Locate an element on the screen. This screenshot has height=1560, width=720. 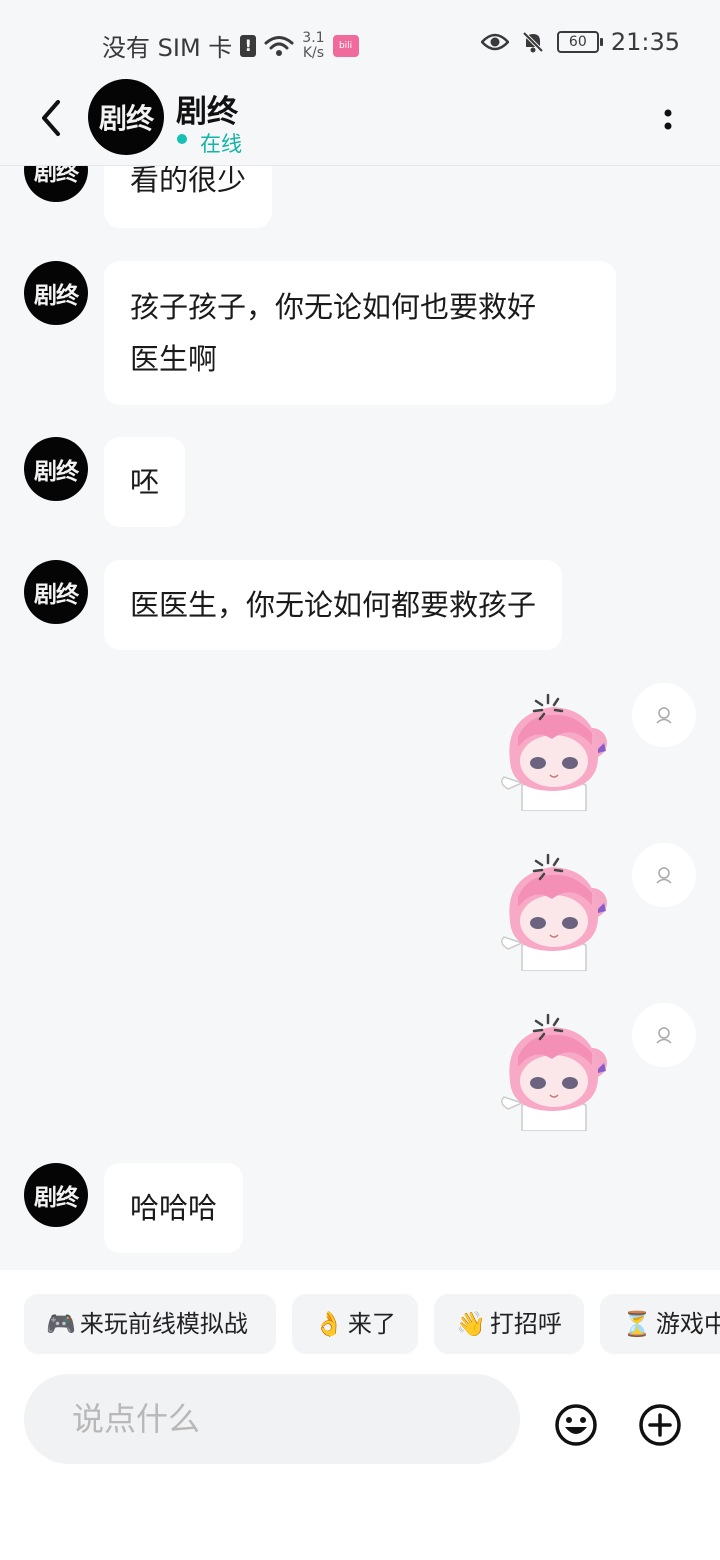
quick-reply-chip: 👌 来了 is located at coordinates (355, 1324).